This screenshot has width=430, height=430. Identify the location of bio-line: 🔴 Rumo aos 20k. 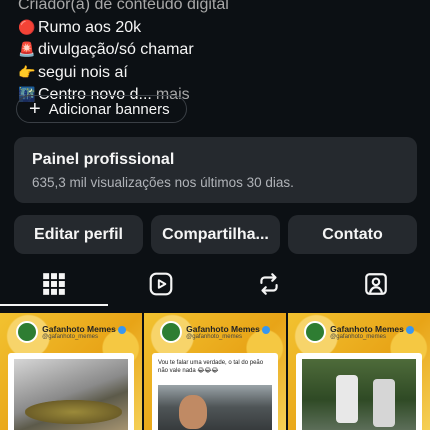
(218, 28).